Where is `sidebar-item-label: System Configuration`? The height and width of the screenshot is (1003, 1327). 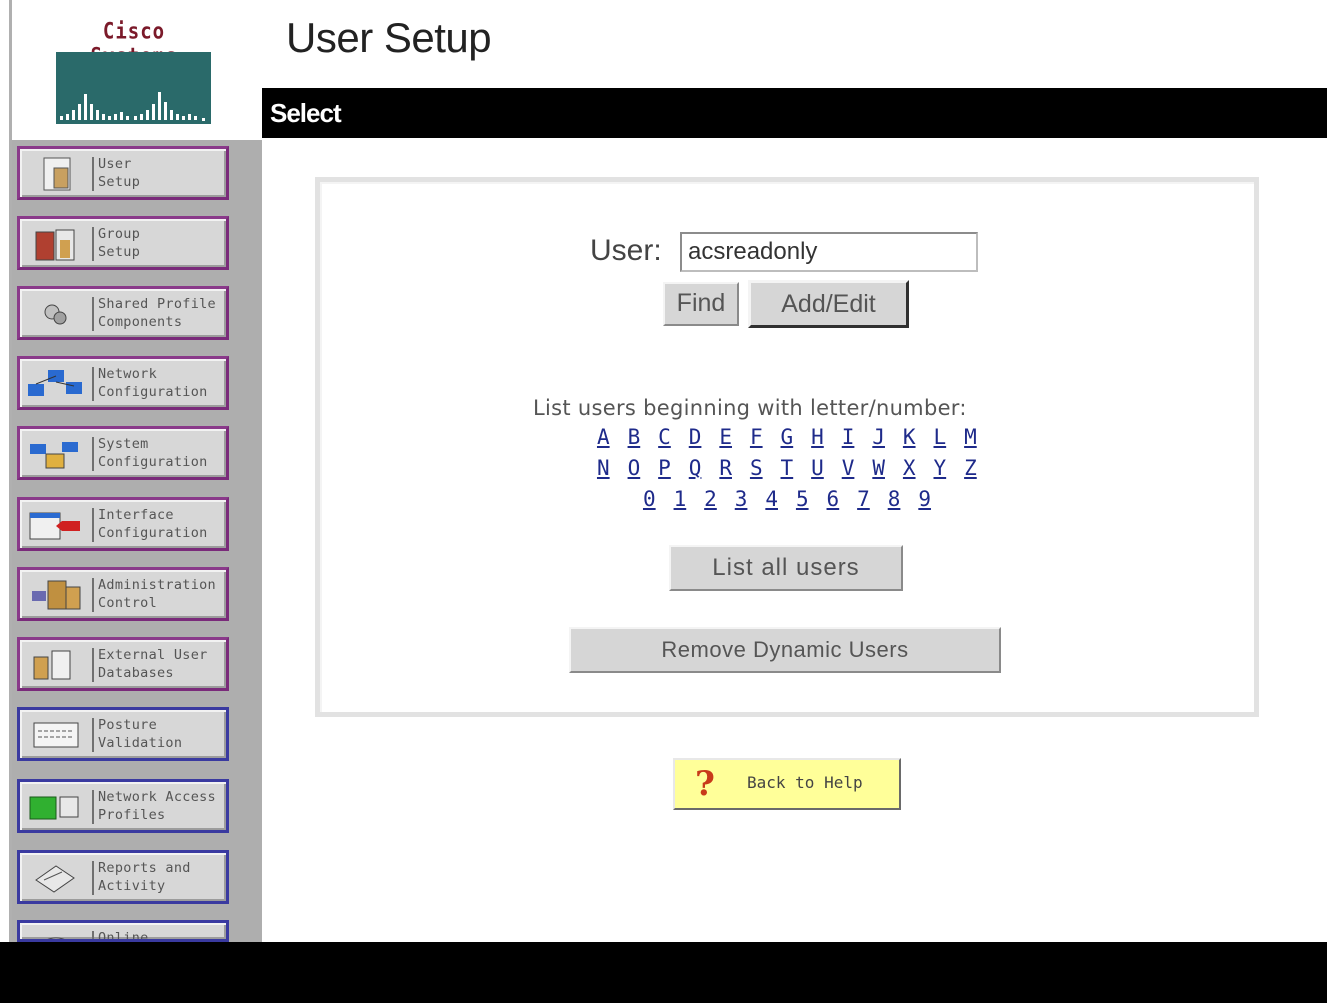 sidebar-item-label: System Configuration is located at coordinates (153, 453).